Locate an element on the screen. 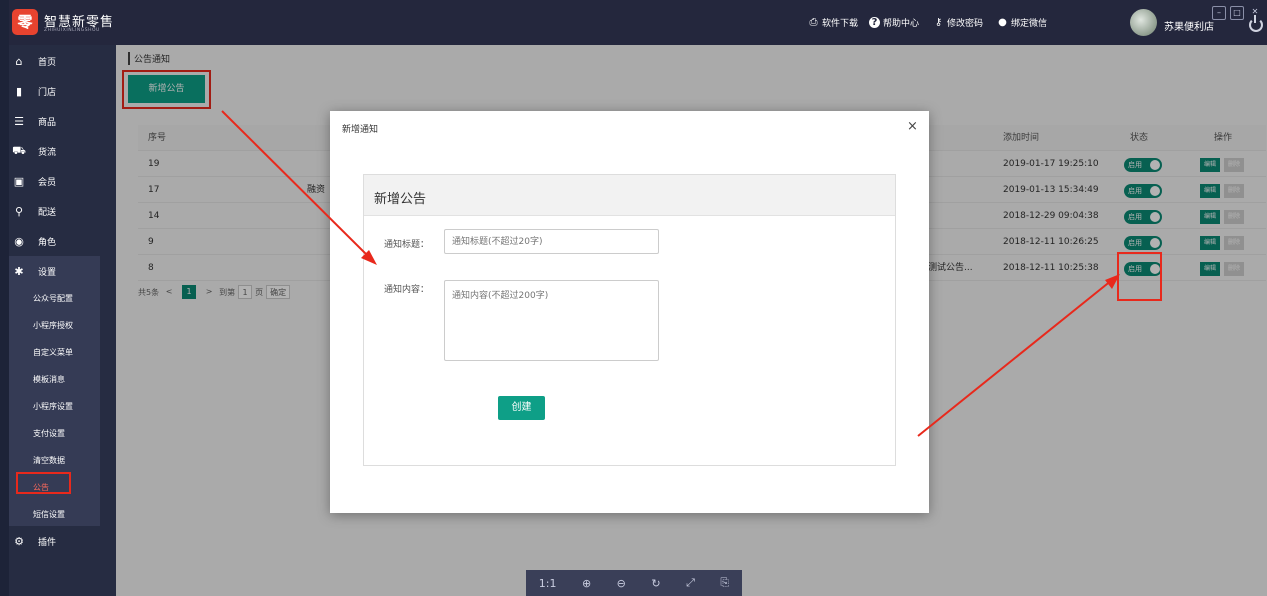 The height and width of the screenshot is (596, 1267). modal-title: 新增通知 is located at coordinates (360, 130).